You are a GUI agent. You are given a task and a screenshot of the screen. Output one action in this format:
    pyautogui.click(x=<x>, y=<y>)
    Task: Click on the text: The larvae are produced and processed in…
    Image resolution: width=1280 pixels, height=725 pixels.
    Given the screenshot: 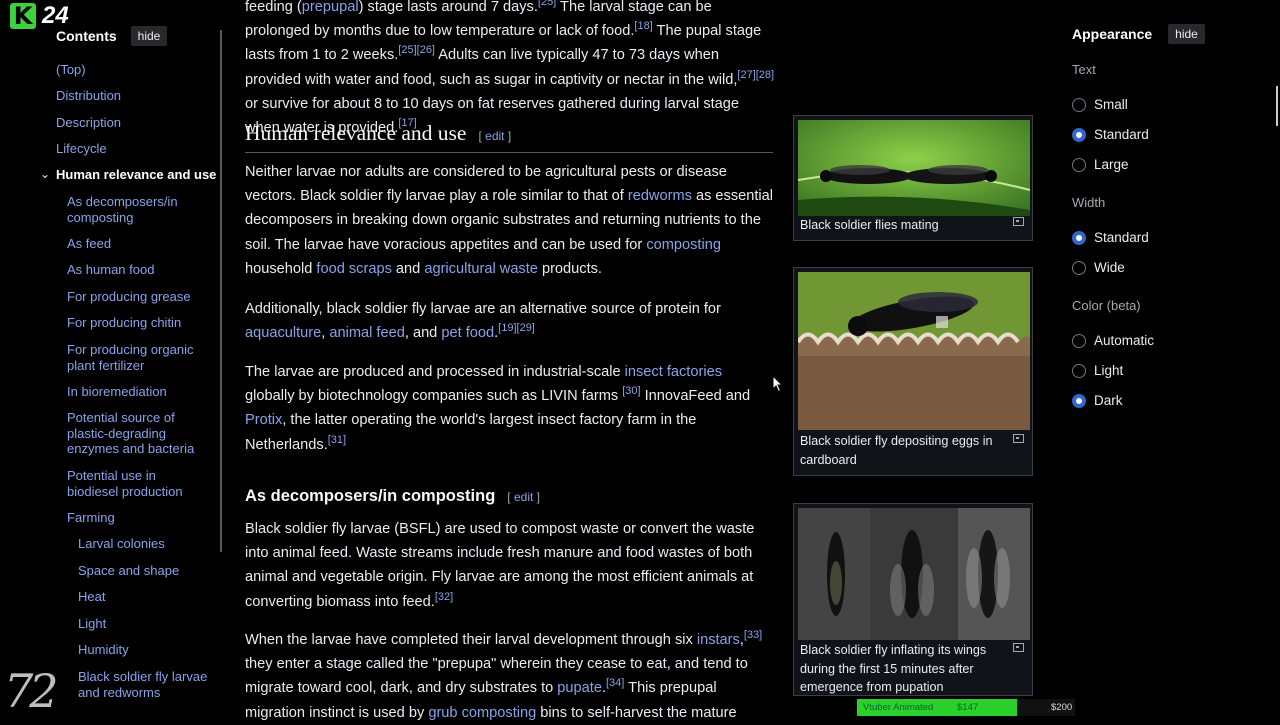 What is the action you would take?
    pyautogui.click(x=435, y=372)
    